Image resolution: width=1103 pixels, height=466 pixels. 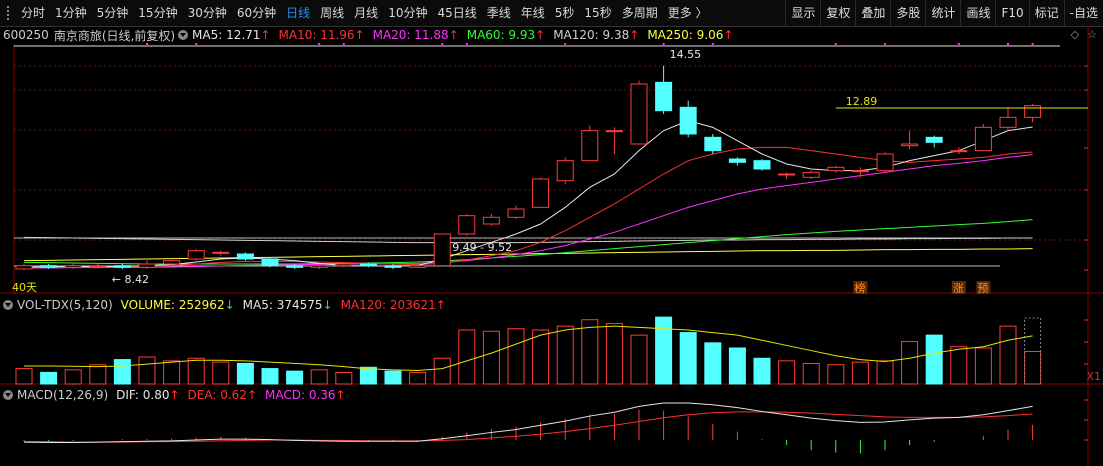 What do you see at coordinates (482, 247) in the screenshot?
I see `range-label: 9.49 - 9.52` at bounding box center [482, 247].